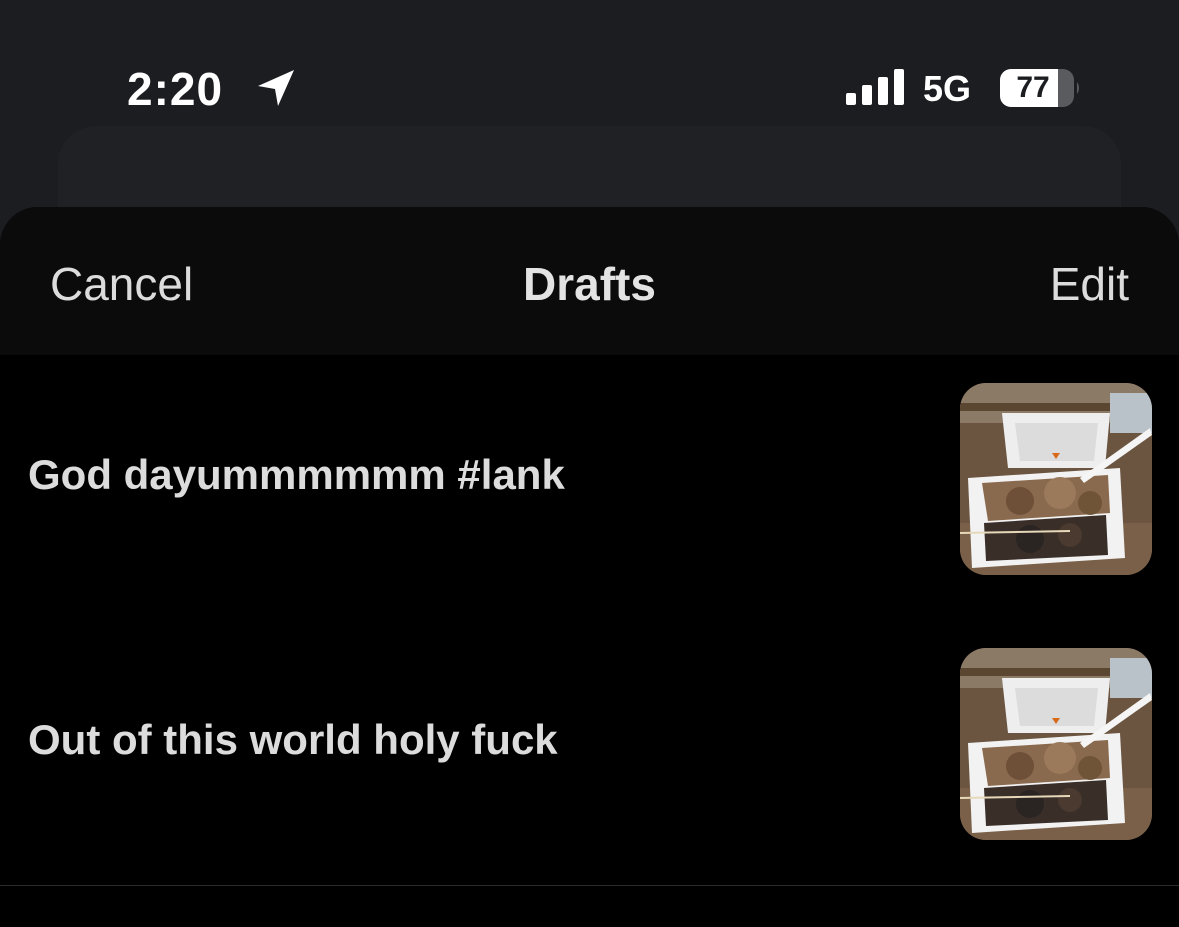 The width and height of the screenshot is (1179, 927). I want to click on cellular-signal-icon, so click(875, 87).